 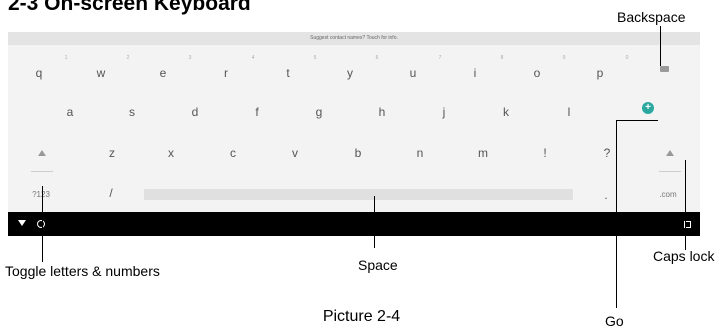 I want to click on dotcom-key: .com, so click(x=668, y=195).